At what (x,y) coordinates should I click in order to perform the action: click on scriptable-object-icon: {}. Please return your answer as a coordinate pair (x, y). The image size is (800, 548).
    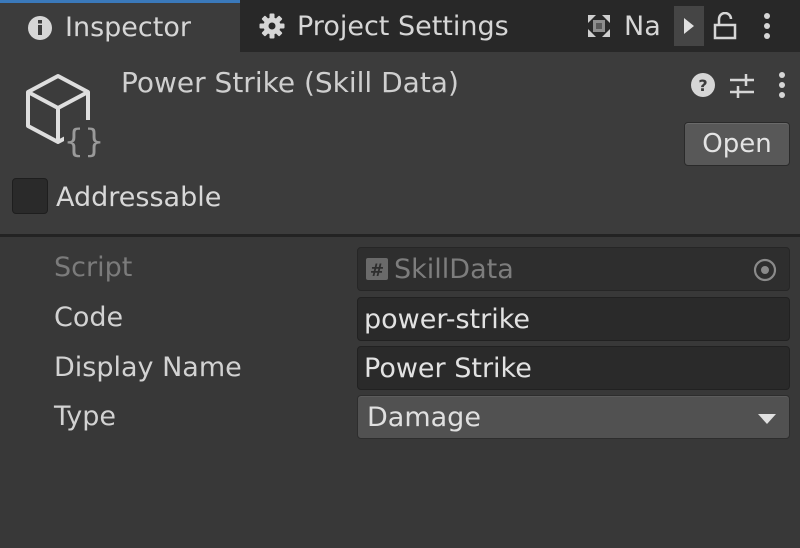
    Looking at the image, I should click on (65, 117).